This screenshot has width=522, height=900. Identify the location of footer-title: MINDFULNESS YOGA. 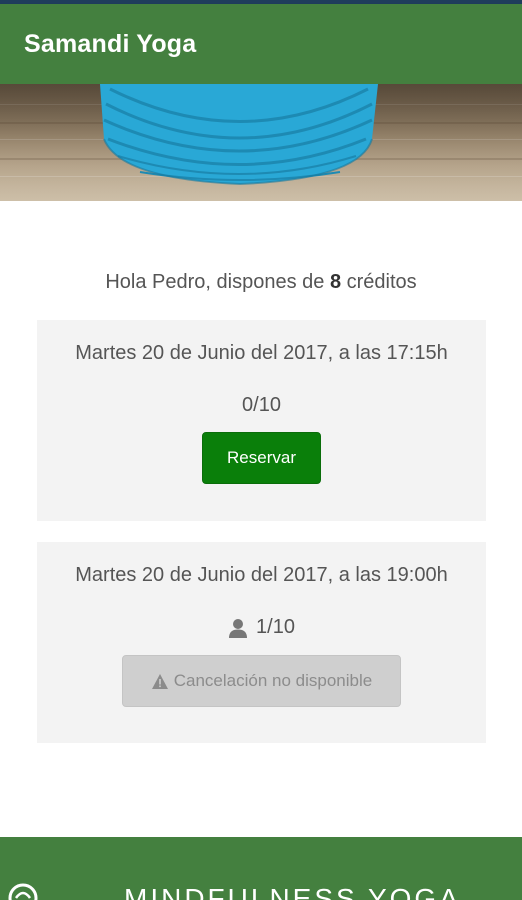
(292, 891).